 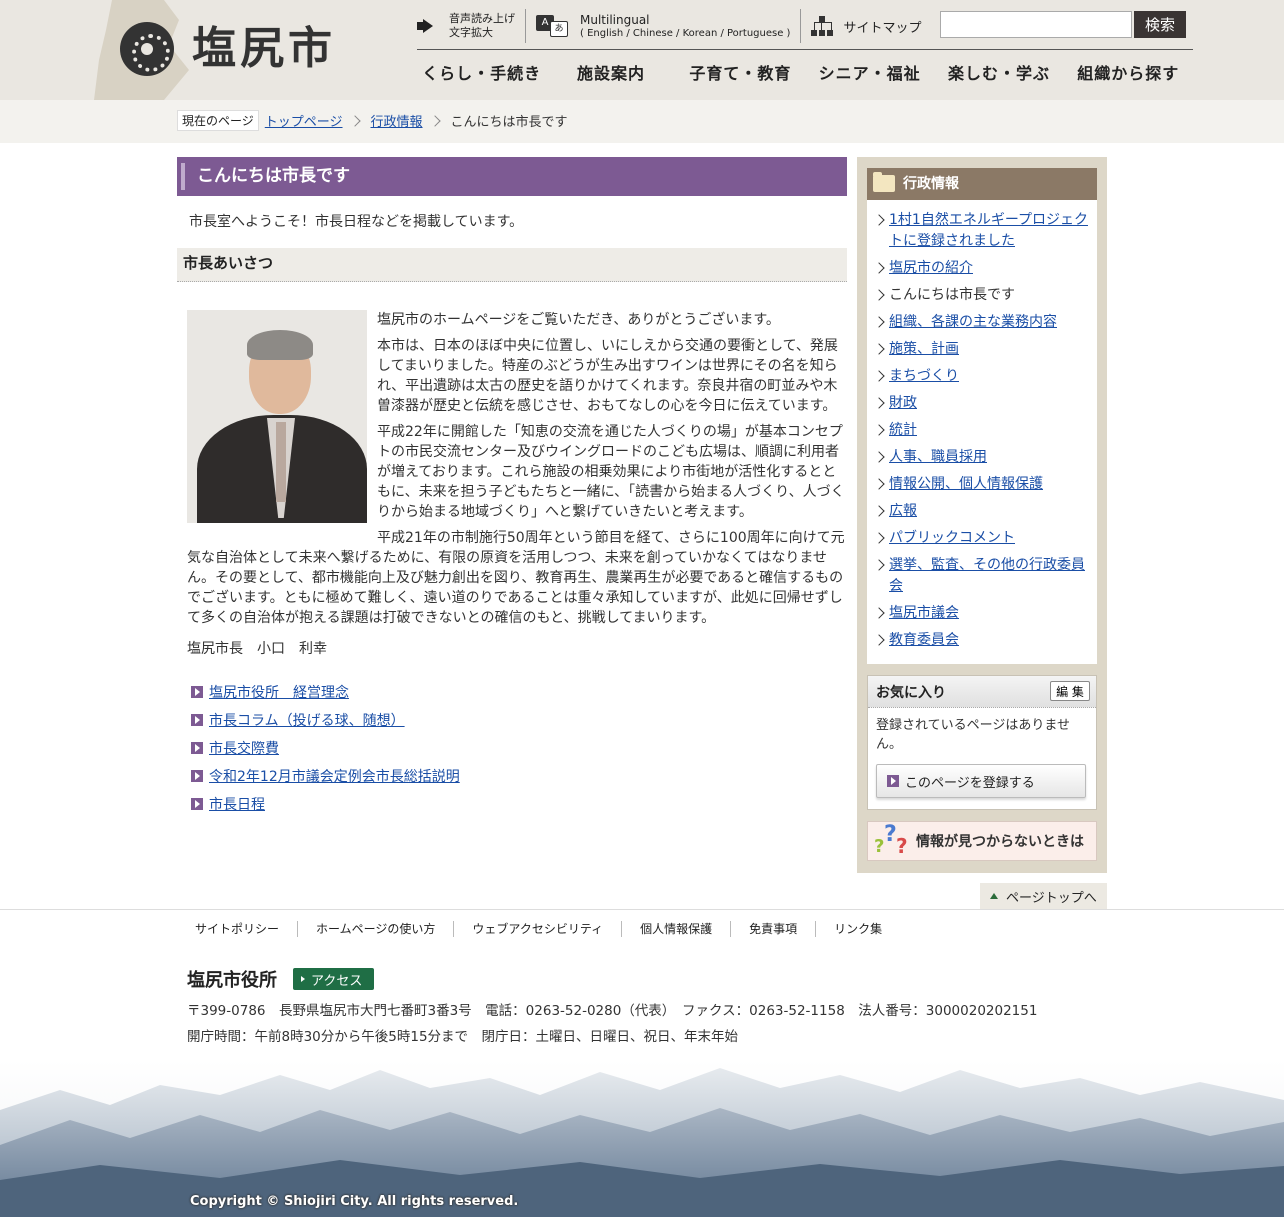 I want to click on search-button: 検索, so click(x=1160, y=24).